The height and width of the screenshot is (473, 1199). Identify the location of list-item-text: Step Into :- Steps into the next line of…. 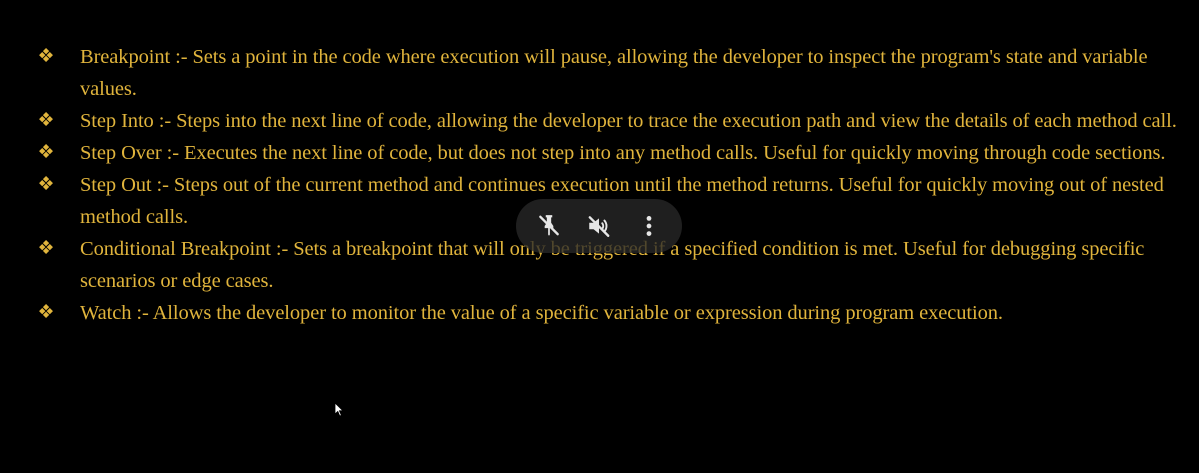
(628, 121).